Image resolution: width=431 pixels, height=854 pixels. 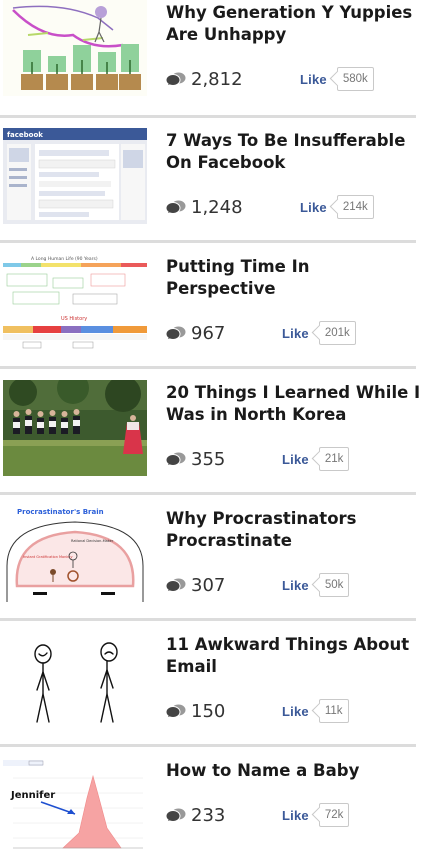 I want to click on comment-count: 2,812, so click(x=217, y=79).